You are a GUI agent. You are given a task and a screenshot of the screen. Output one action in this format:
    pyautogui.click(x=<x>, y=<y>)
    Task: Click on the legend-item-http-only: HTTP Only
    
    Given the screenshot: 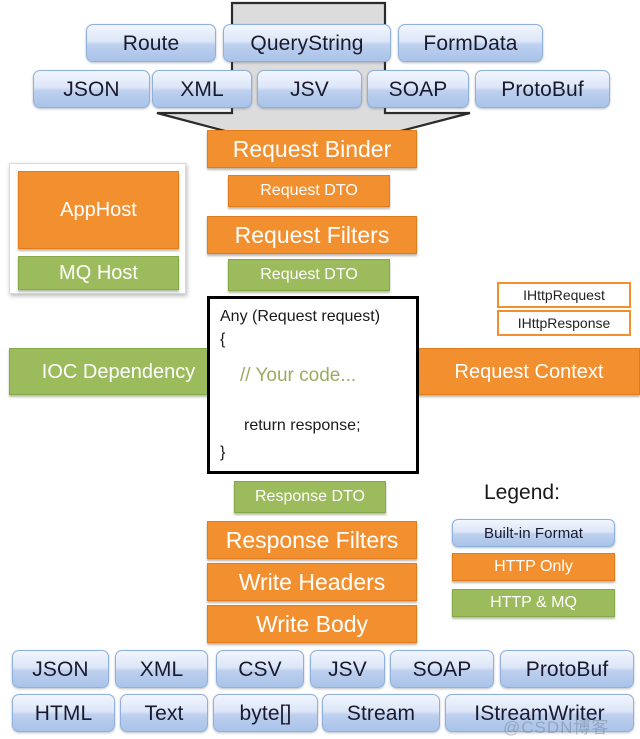 What is the action you would take?
    pyautogui.click(x=533, y=567)
    